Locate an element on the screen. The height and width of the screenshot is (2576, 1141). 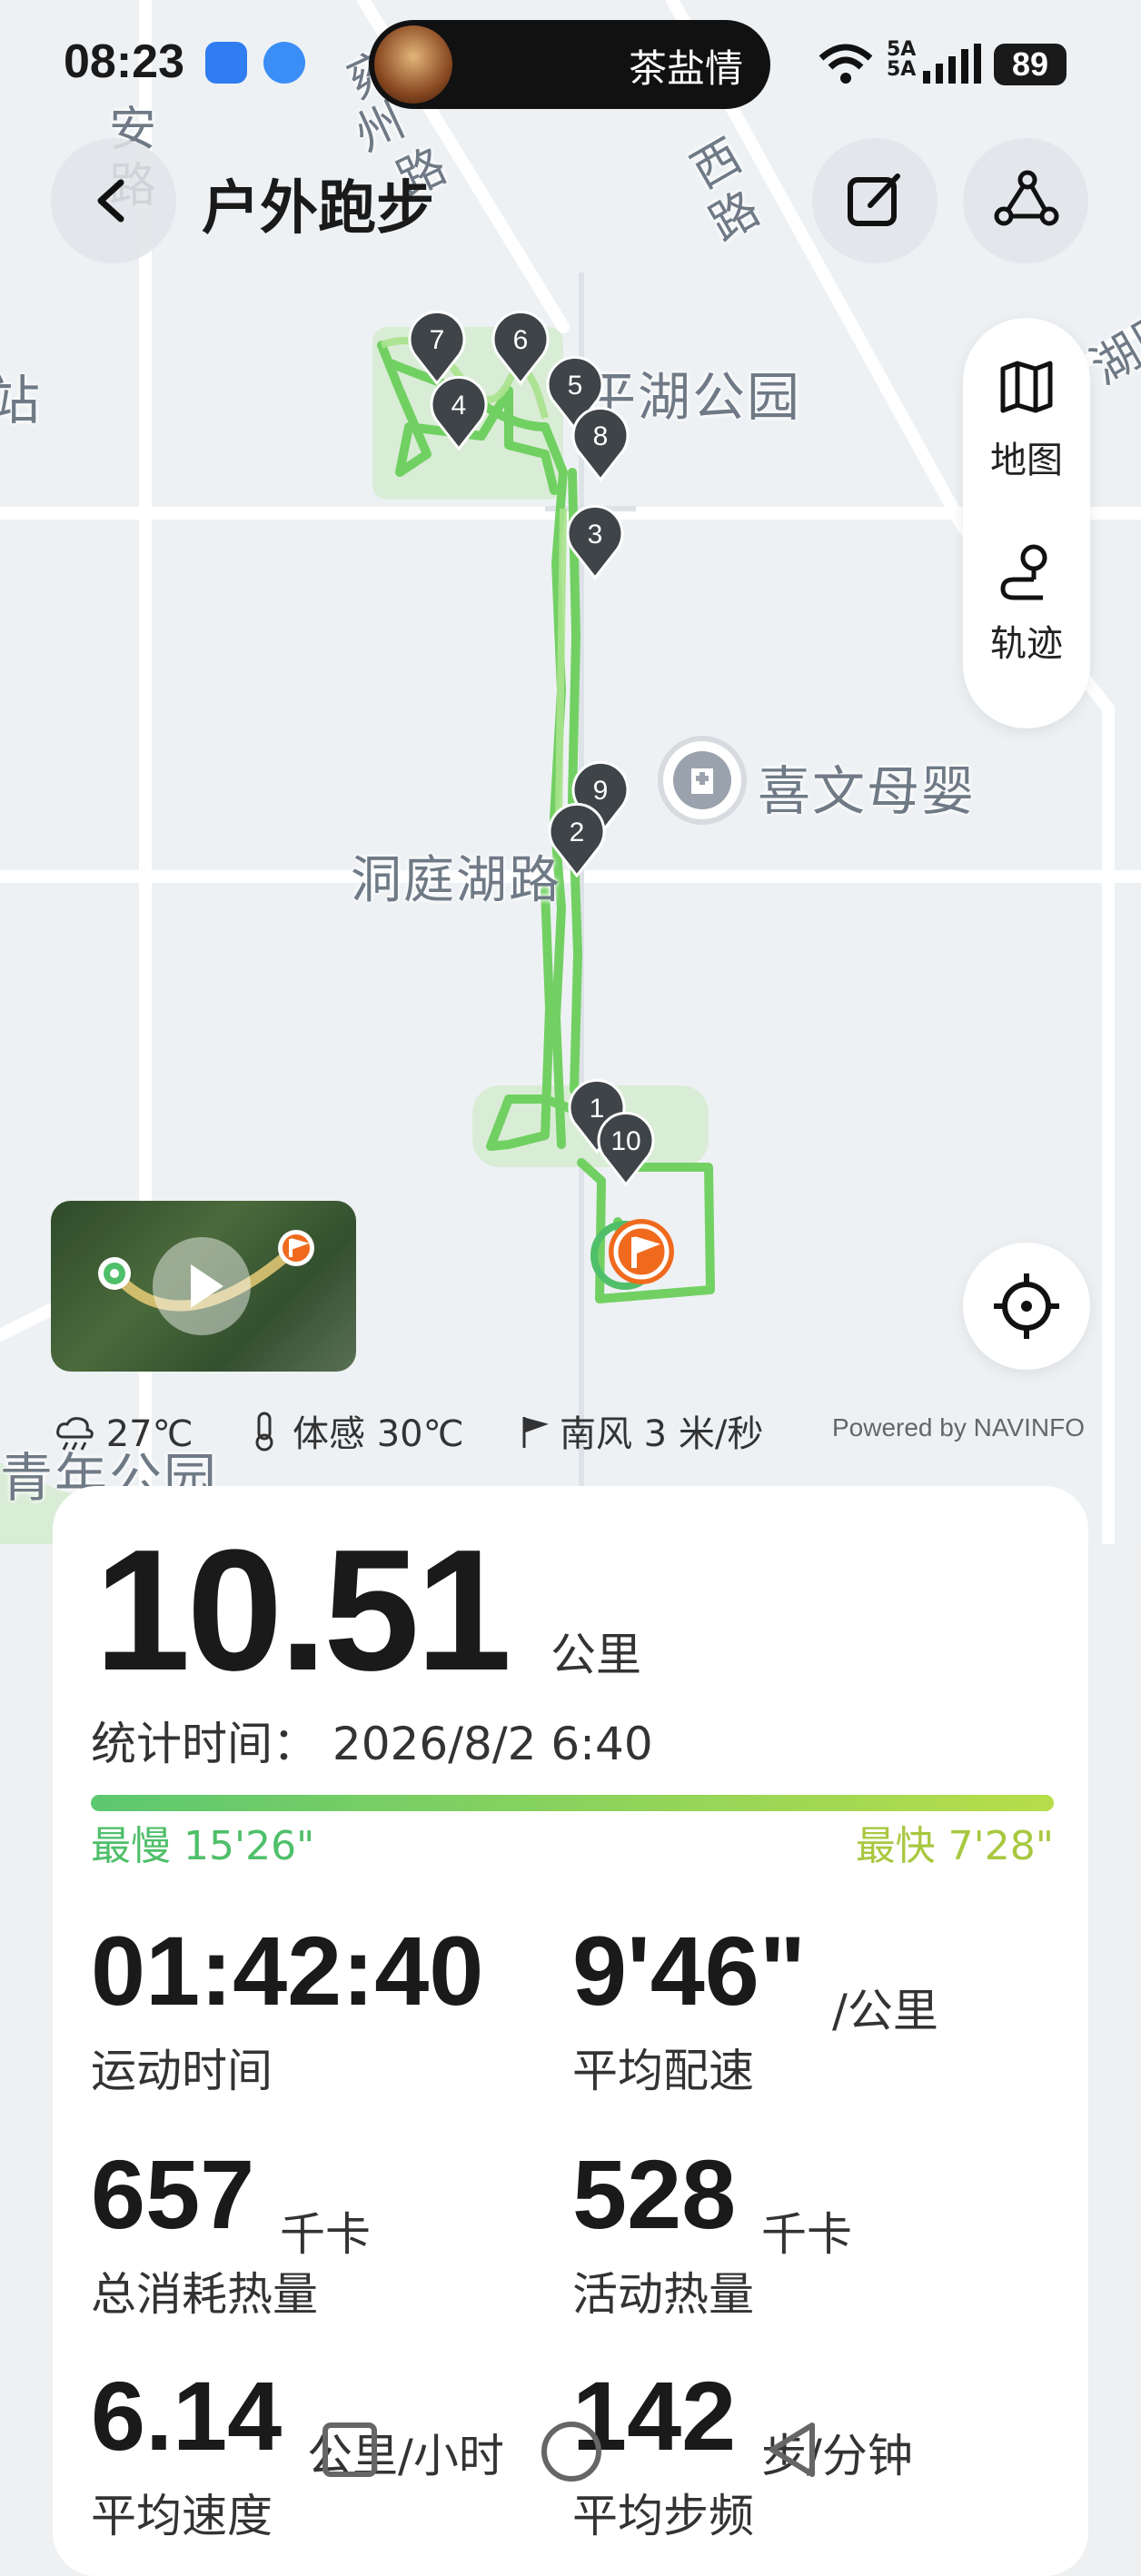
start-end-flag-icon is located at coordinates (632, 1254).